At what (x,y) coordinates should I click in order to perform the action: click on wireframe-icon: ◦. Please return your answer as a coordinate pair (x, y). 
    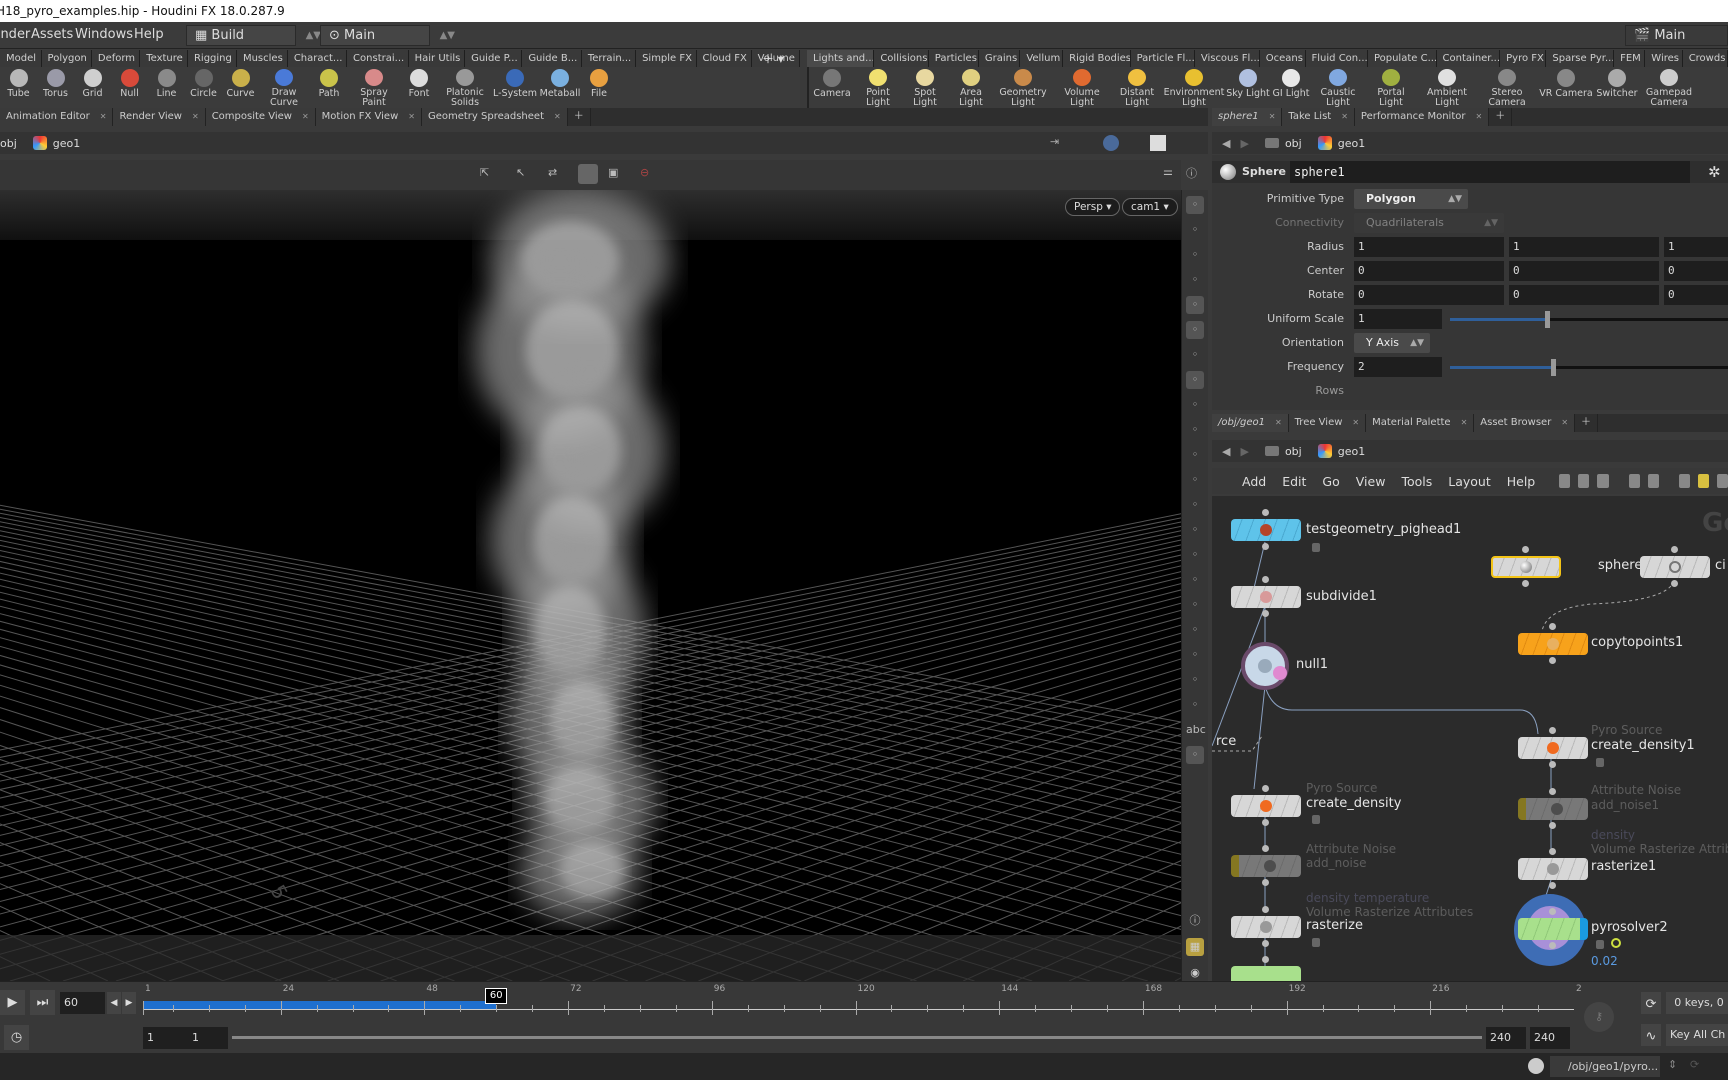
    Looking at the image, I should click on (1195, 230).